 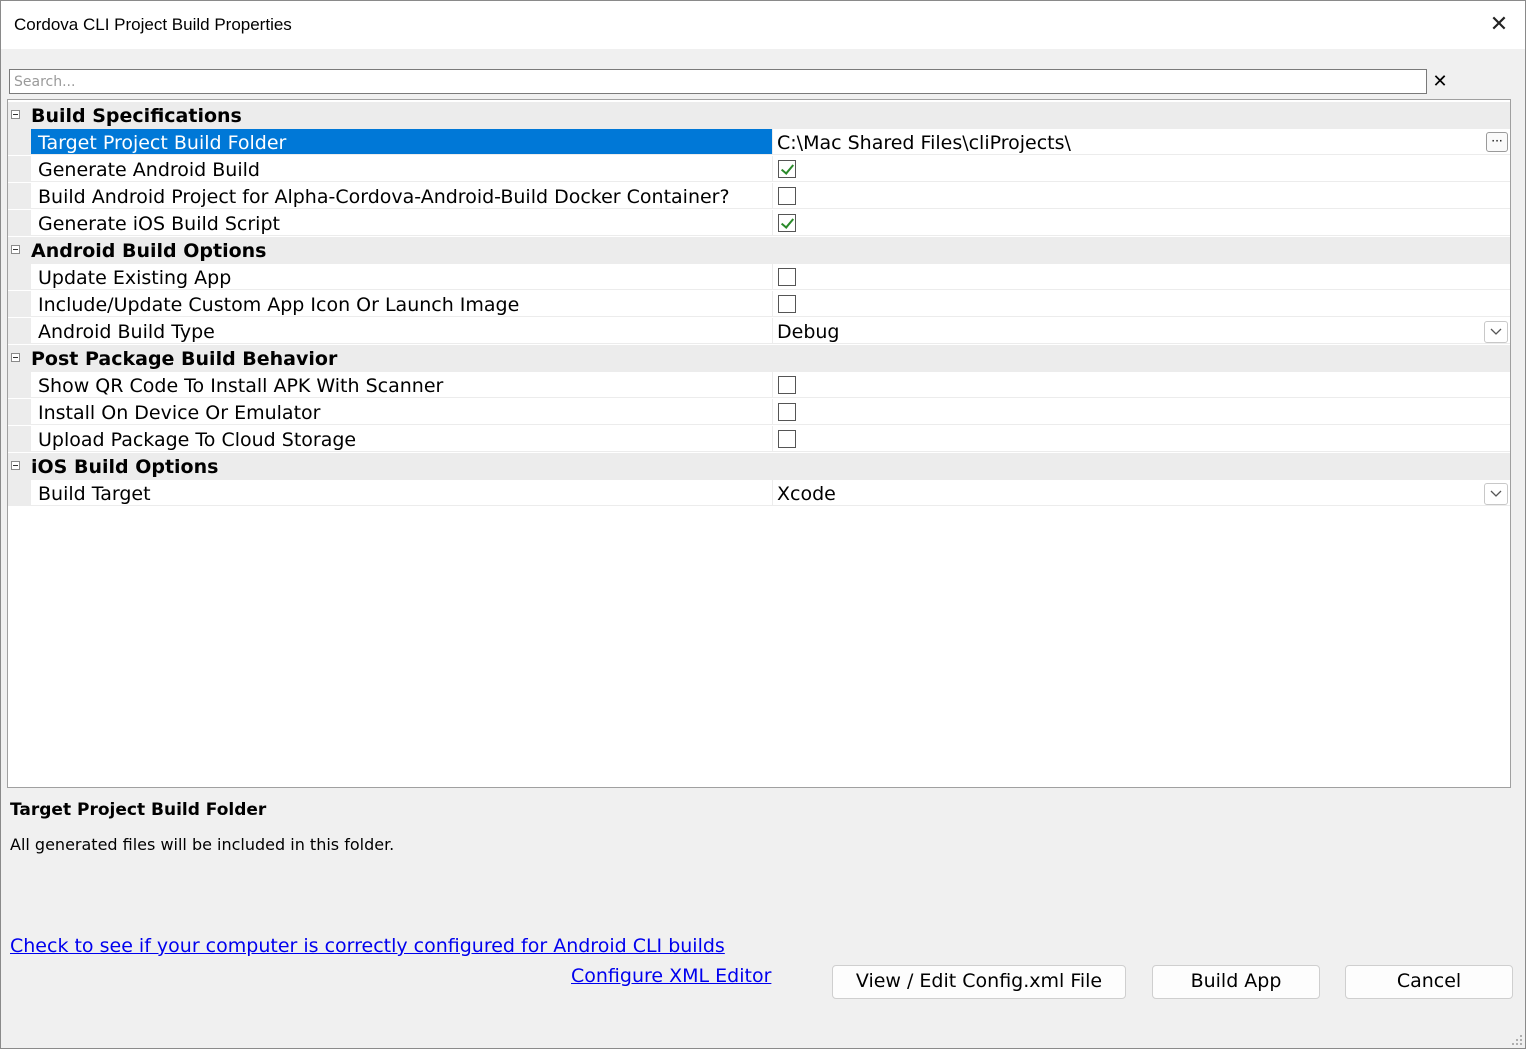 I want to click on property-row: Show QR Code To Install APK With Scanner, so click(x=759, y=385).